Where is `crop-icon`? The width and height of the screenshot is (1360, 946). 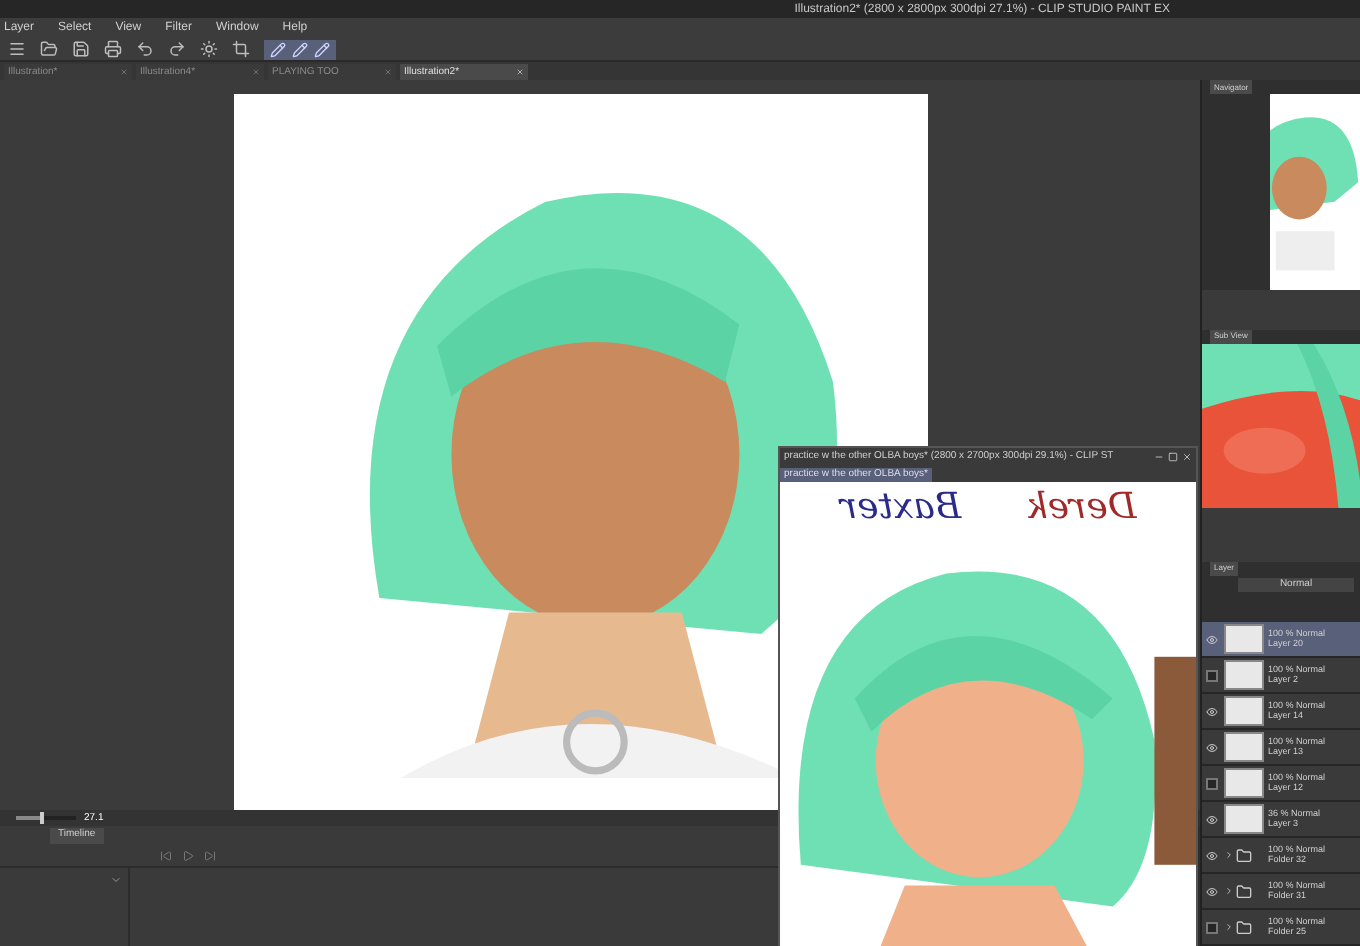 crop-icon is located at coordinates (241, 49).